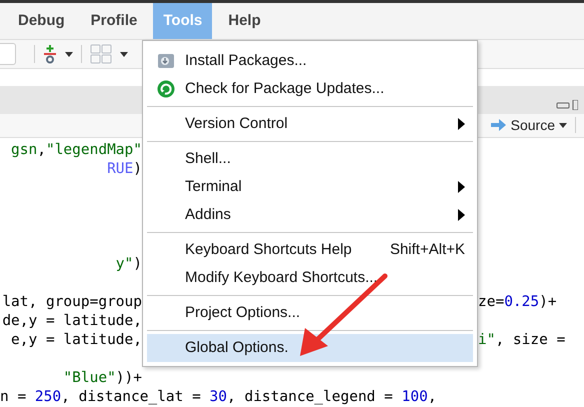  I want to click on source-button: Source, so click(528, 125).